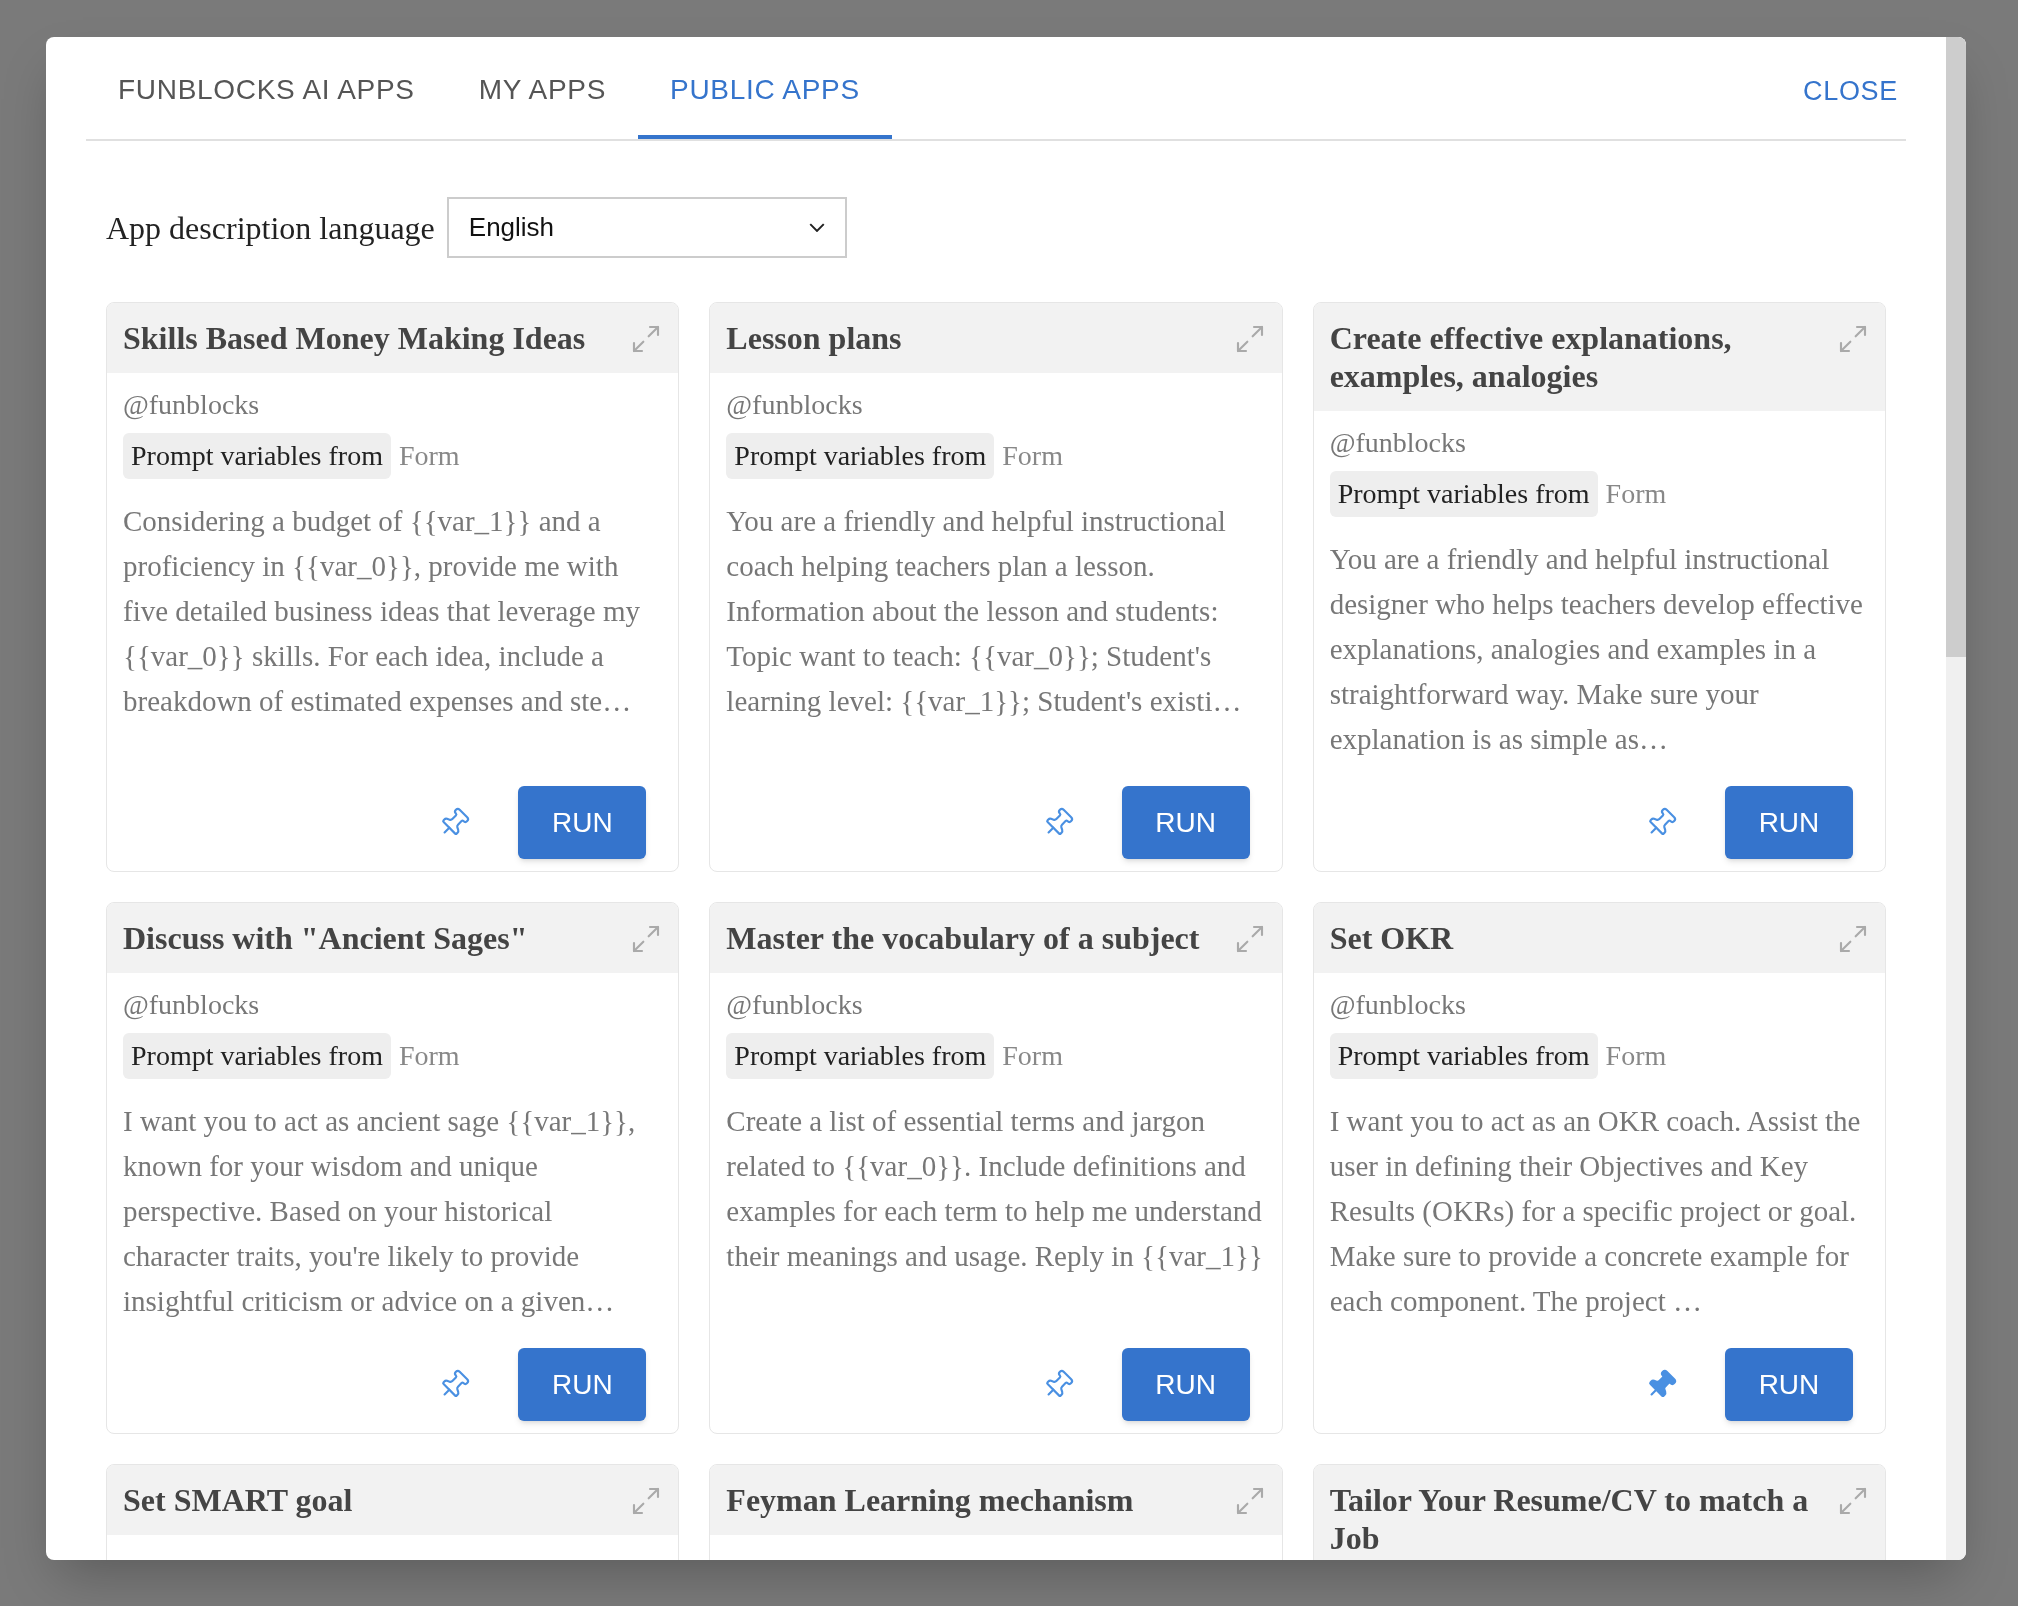  What do you see at coordinates (995, 1189) in the screenshot?
I see `app-description: Create a list of essential terms and jargon related to {{var_0}}. Include definitions and examples for each term to help me understand their meanings and usage. Reply in {{var_1}}` at bounding box center [995, 1189].